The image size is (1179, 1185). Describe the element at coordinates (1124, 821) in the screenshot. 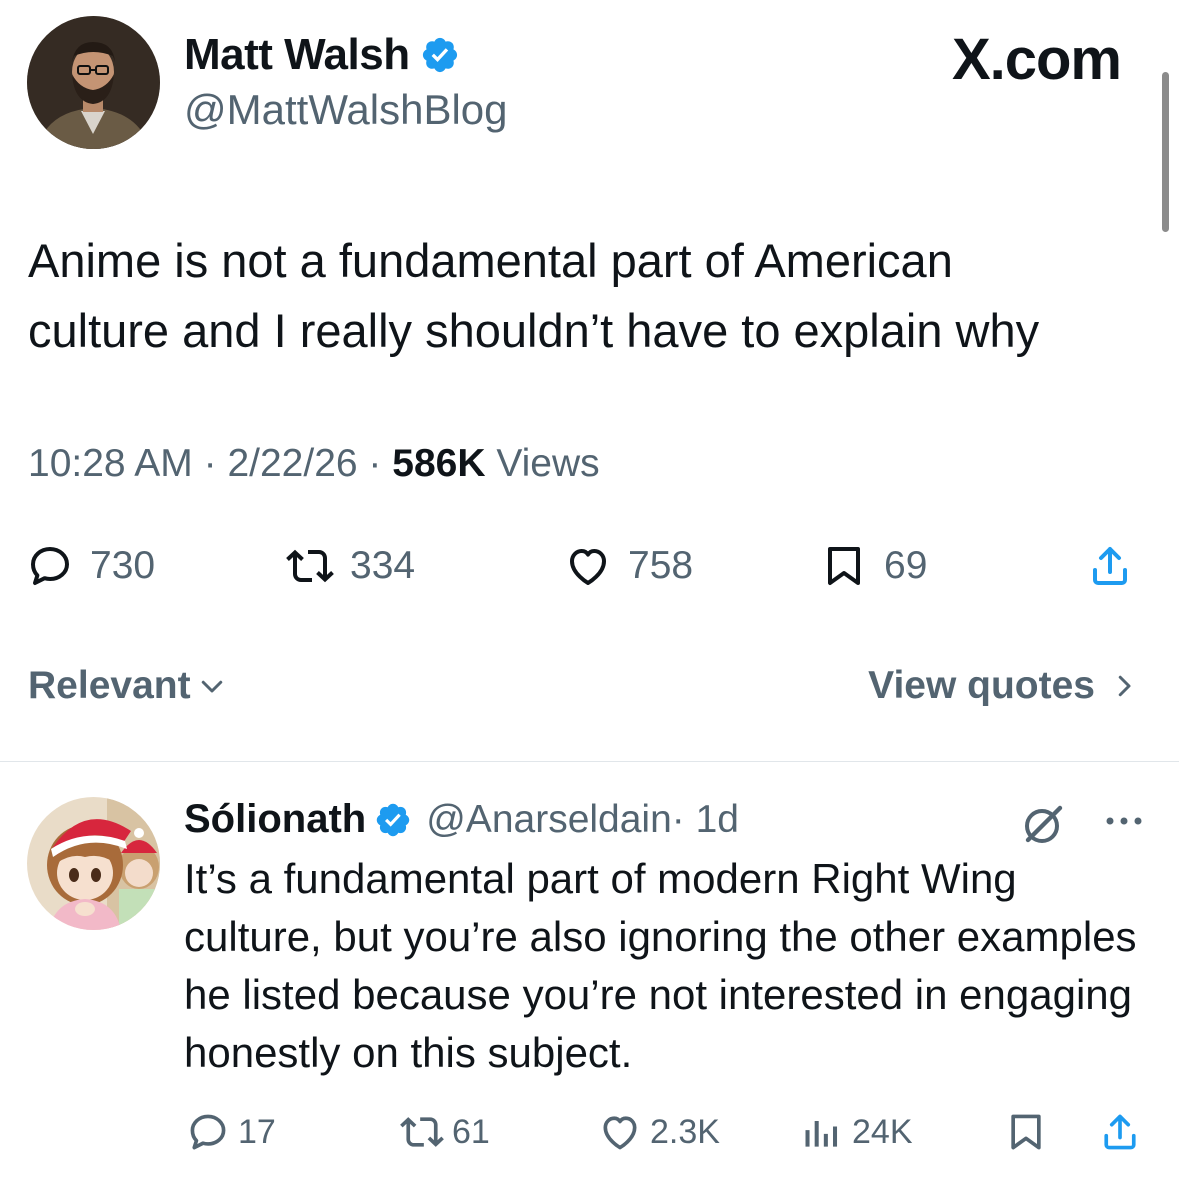

I see `more-icon` at that location.